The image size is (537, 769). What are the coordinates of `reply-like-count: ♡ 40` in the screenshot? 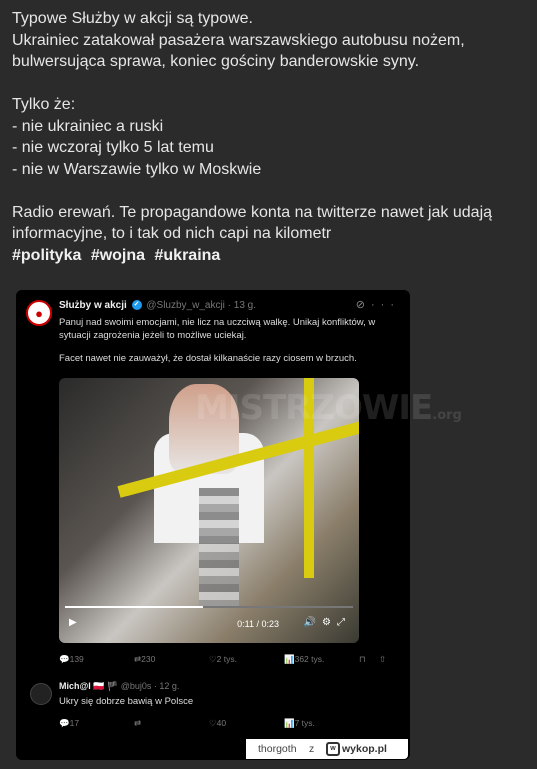 It's located at (217, 723).